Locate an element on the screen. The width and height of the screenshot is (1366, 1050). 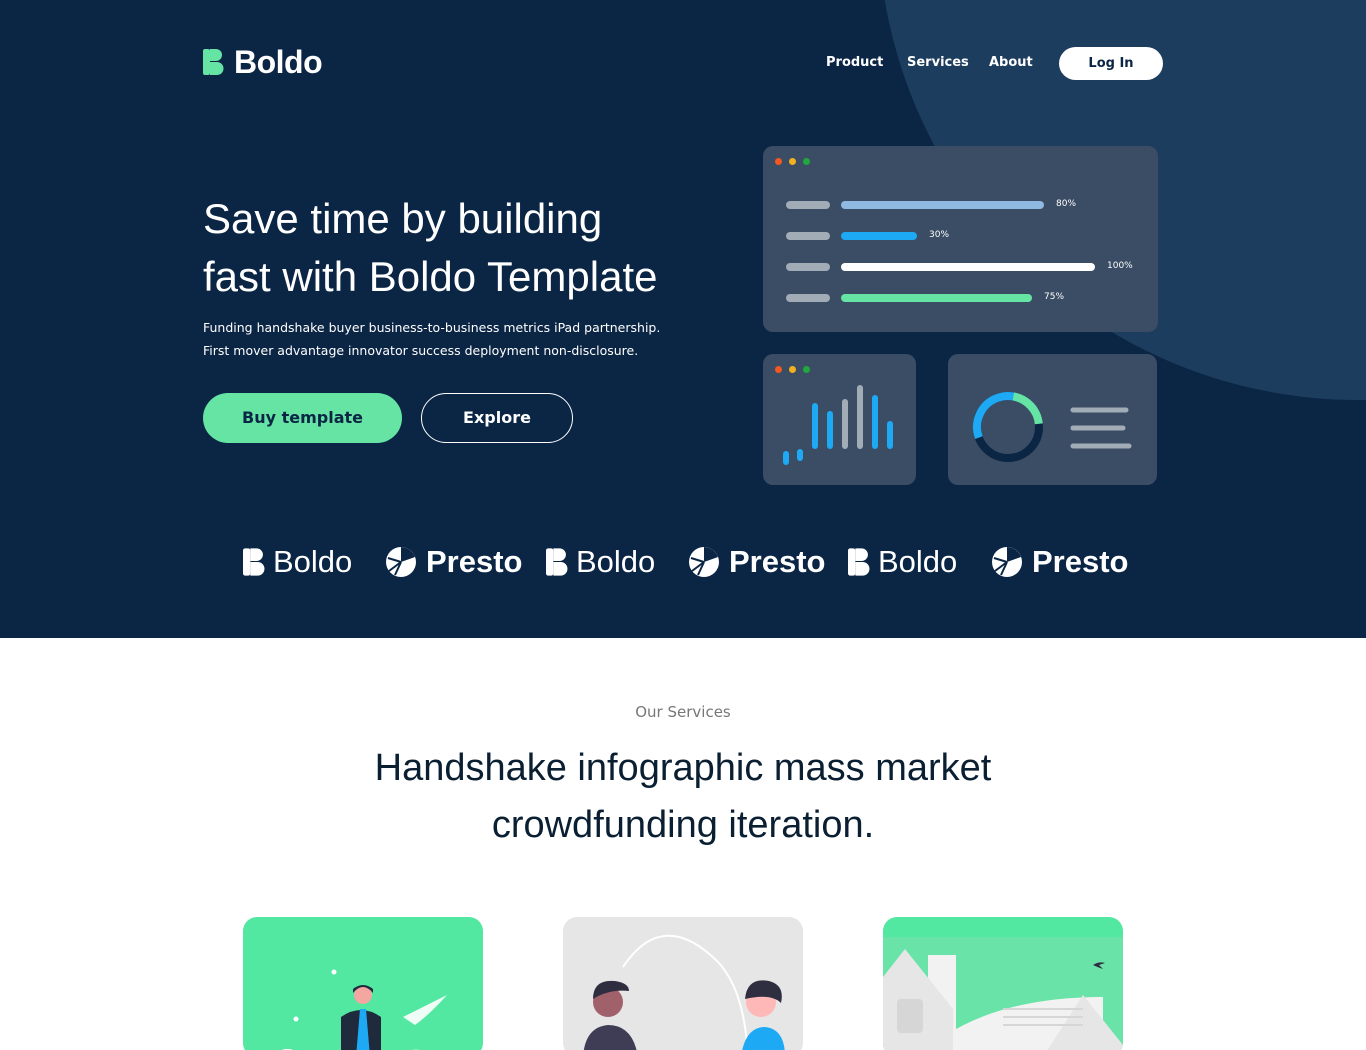
progress-percent-label: 75% is located at coordinates (1054, 297).